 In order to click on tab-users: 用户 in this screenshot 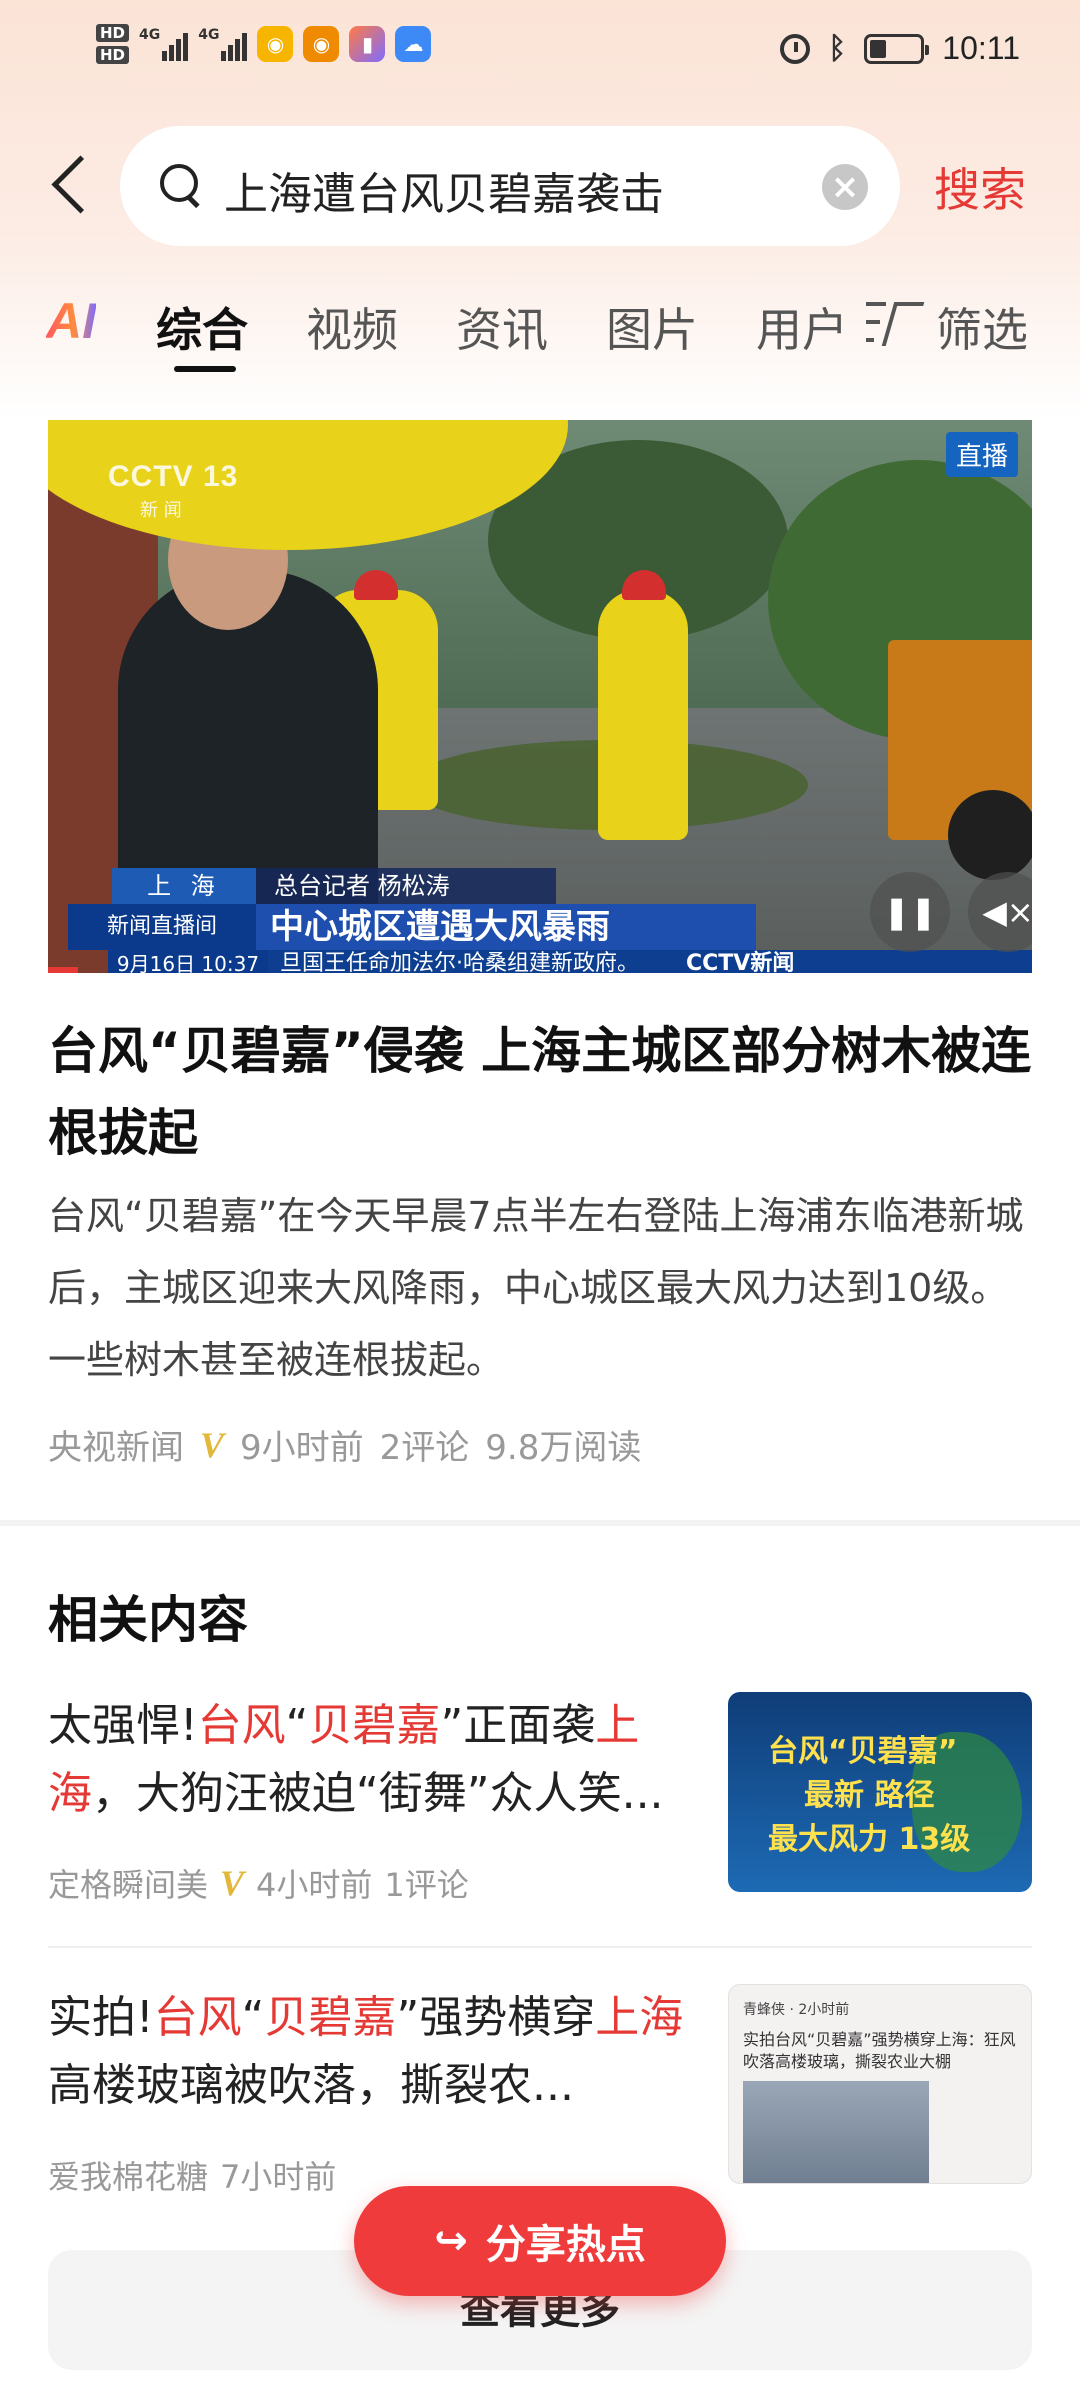, I will do `click(802, 327)`.